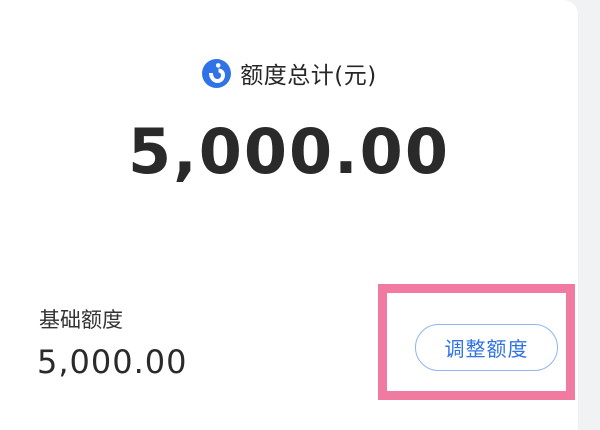  What do you see at coordinates (216, 73) in the screenshot?
I see `brand-logo-icon` at bounding box center [216, 73].